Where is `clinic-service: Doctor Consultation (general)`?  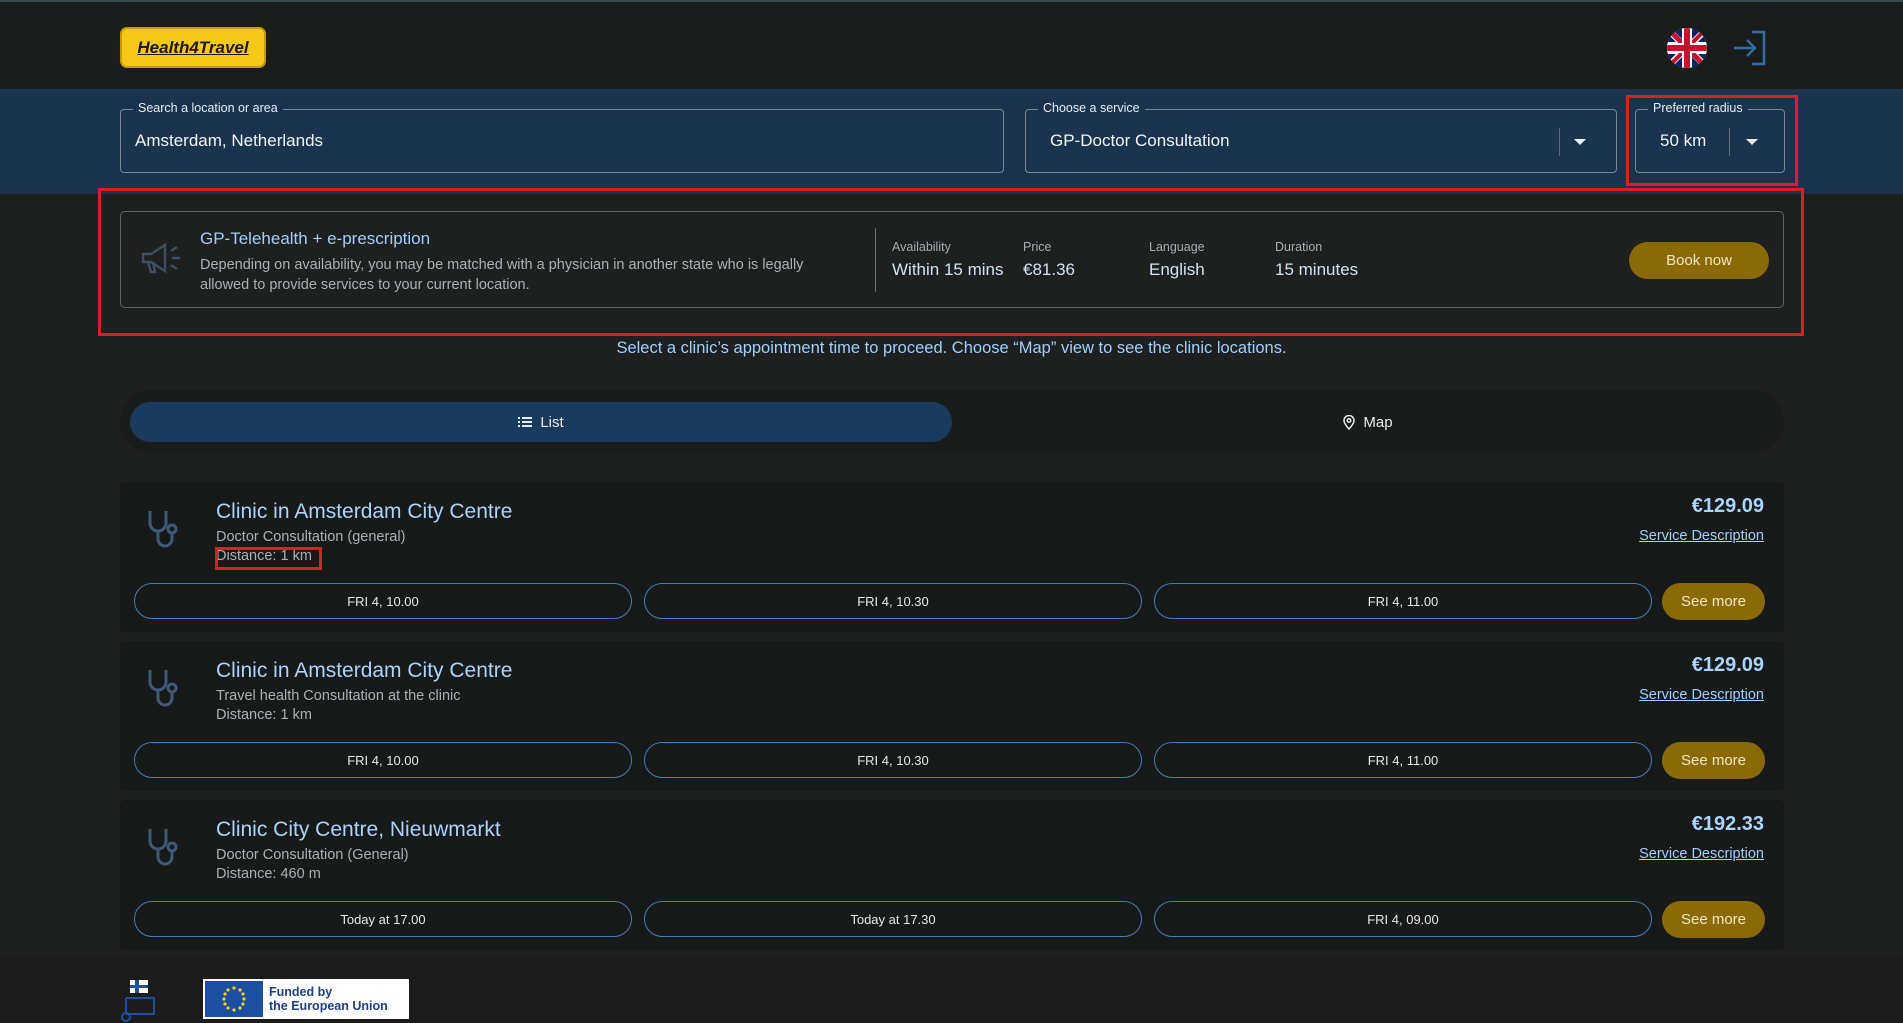 clinic-service: Doctor Consultation (general) is located at coordinates (311, 537).